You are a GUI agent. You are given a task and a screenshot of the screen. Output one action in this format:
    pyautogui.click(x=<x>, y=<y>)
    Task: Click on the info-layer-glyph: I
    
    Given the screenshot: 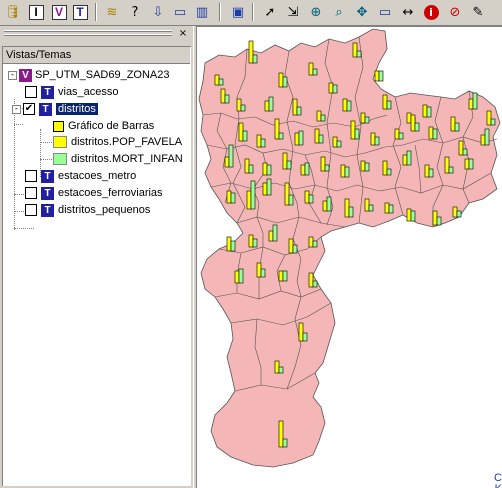 What is the action you would take?
    pyautogui.click(x=36, y=12)
    